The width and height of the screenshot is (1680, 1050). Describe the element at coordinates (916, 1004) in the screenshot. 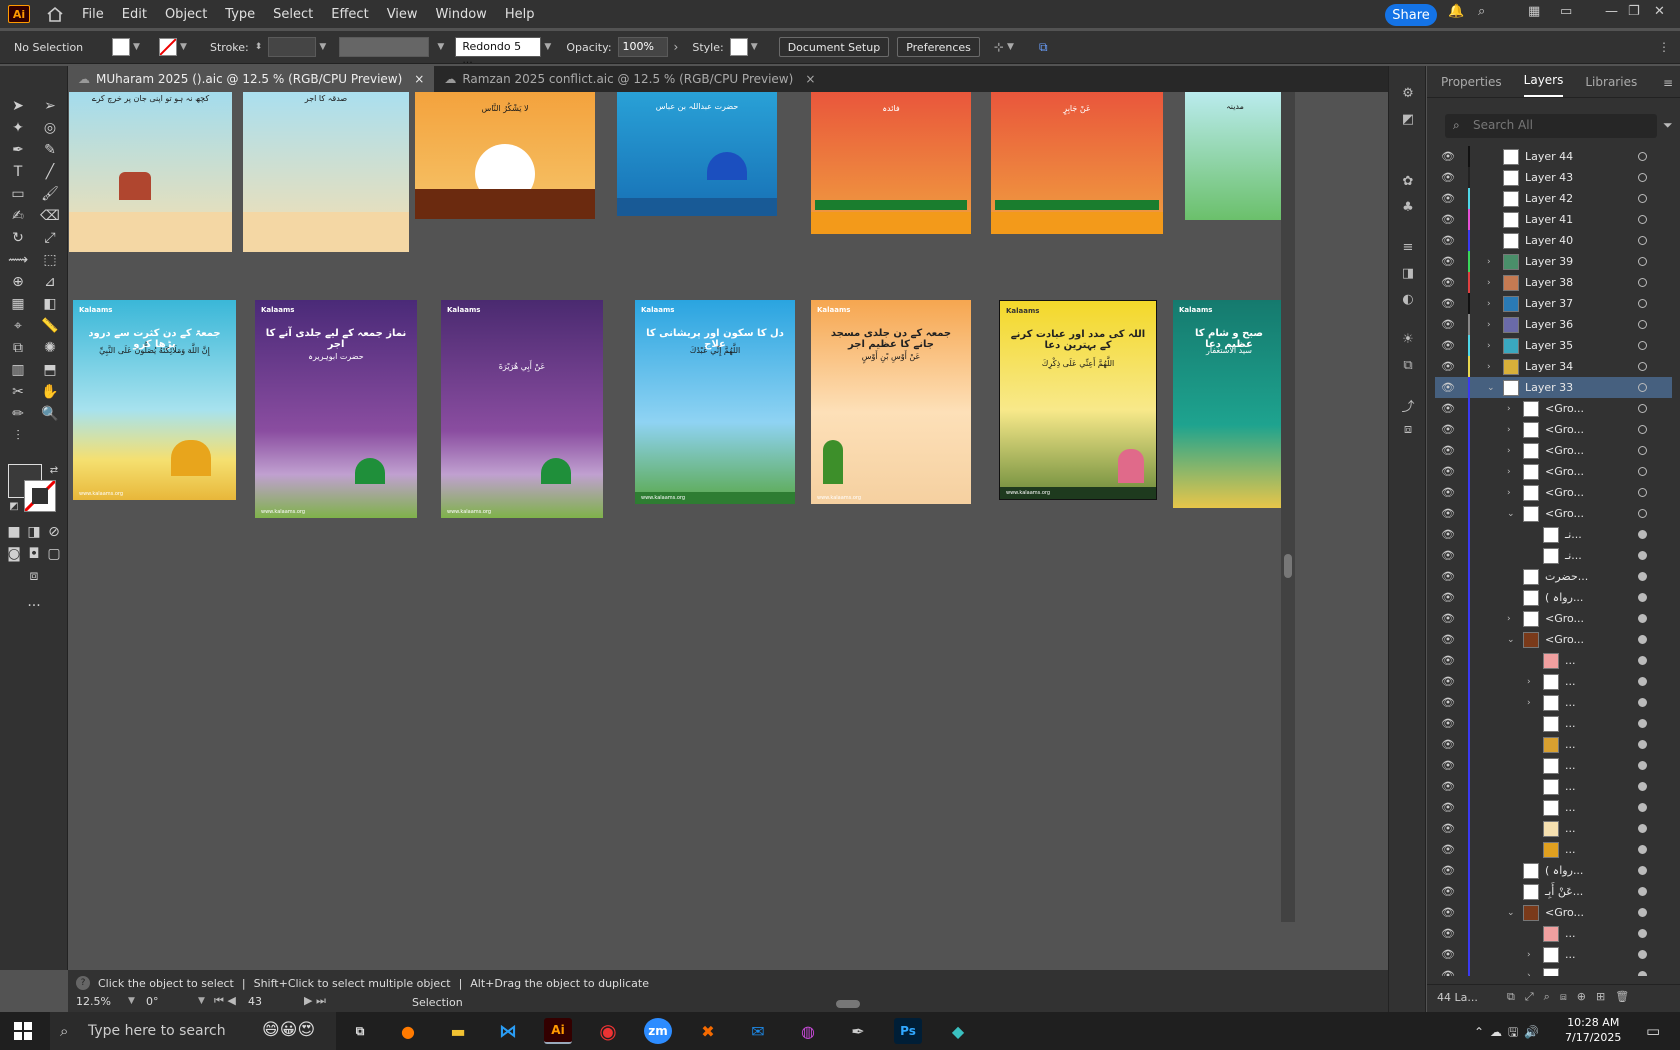

I see `horizontal-scrollbar` at that location.